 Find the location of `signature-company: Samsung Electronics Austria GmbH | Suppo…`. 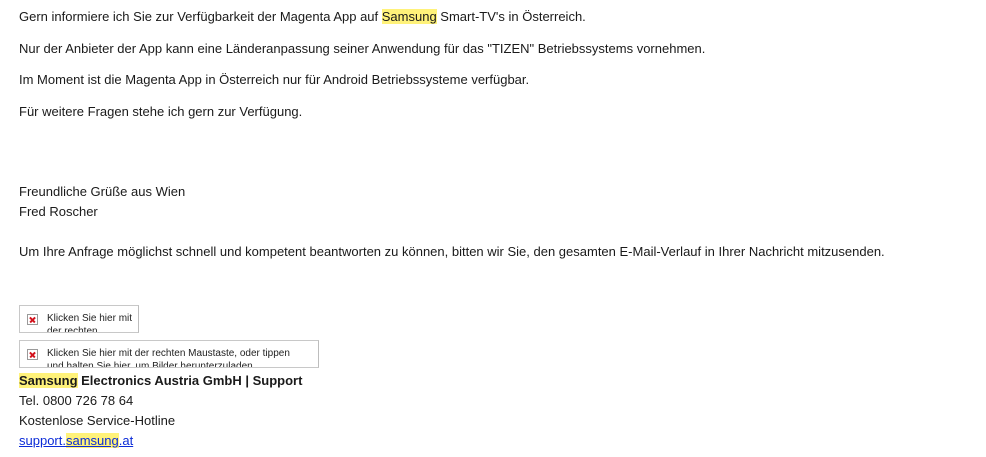

signature-company: Samsung Electronics Austria GmbH | Suppo… is located at coordinates (160, 381).